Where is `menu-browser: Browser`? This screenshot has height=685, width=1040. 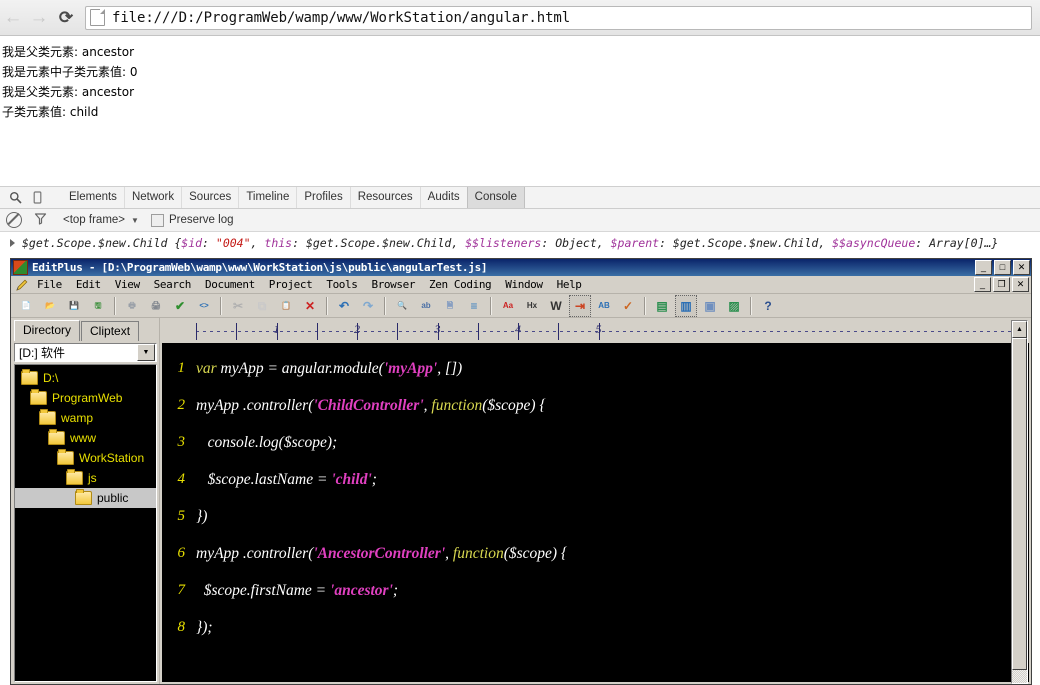
menu-browser: Browser is located at coordinates (393, 284).